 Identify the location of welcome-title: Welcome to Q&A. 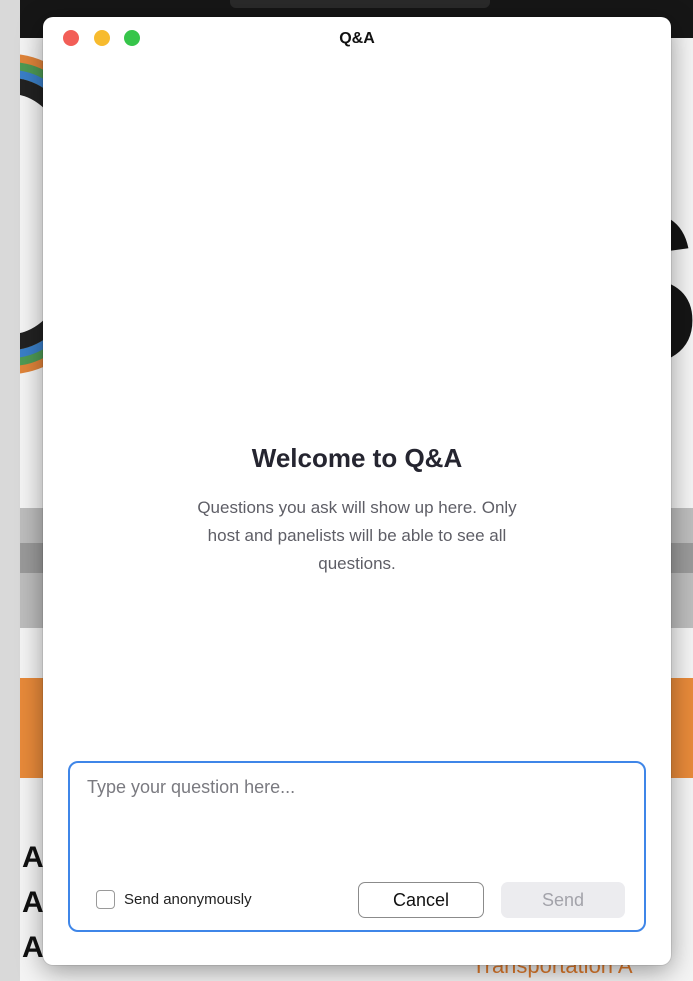
(357, 458).